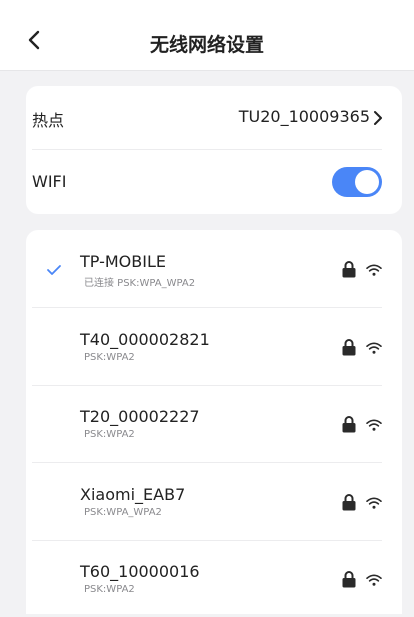 The width and height of the screenshot is (414, 617). Describe the element at coordinates (367, 182) in the screenshot. I see `toggle-knob` at that location.